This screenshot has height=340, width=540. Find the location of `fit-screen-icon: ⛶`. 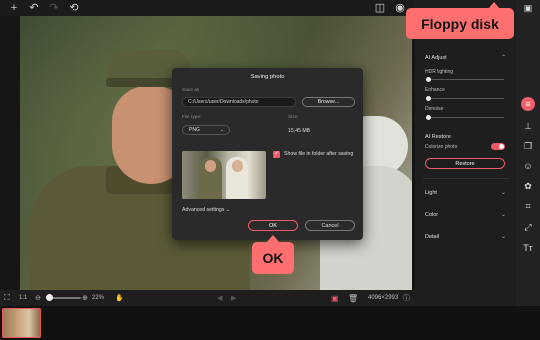

fit-screen-icon: ⛶ is located at coordinates (7, 298).